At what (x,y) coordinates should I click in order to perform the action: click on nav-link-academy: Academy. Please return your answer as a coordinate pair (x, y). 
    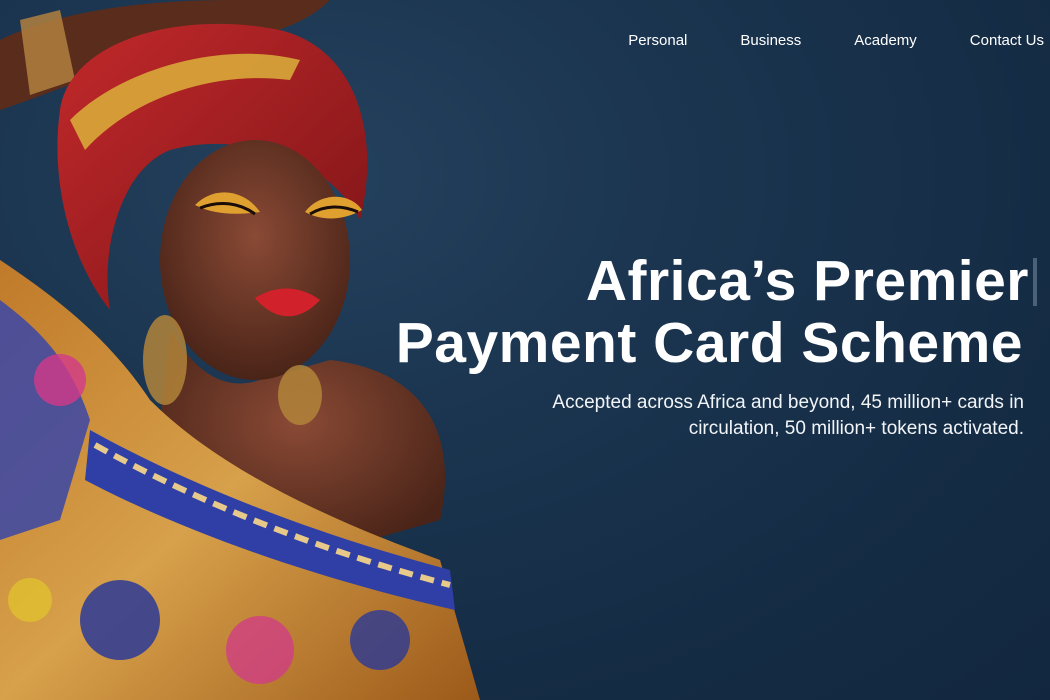
    Looking at the image, I should click on (885, 40).